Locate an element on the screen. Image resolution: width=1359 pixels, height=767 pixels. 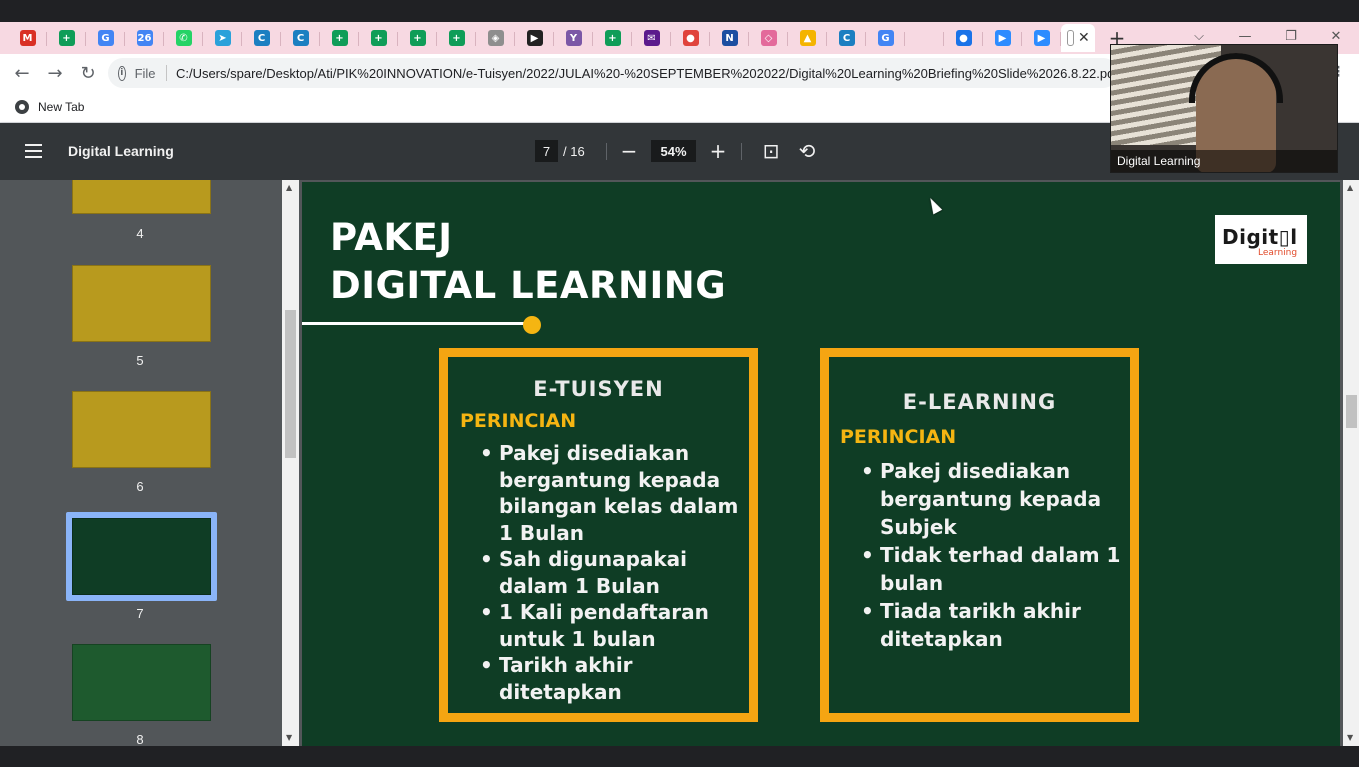
gmail-icon: M is located at coordinates (27, 38).